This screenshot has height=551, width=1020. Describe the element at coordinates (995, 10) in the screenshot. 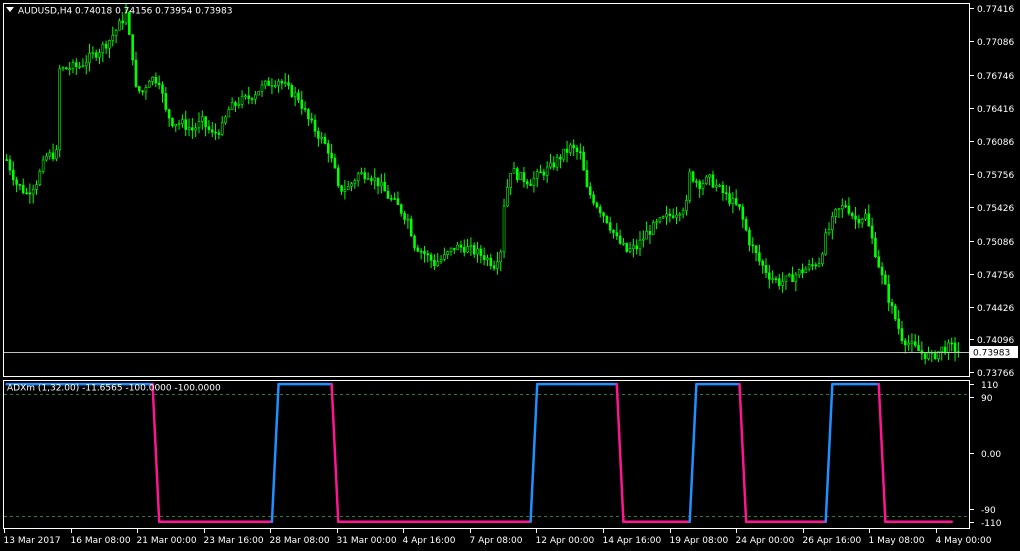

I see `price-tick-label: 0.77416` at that location.